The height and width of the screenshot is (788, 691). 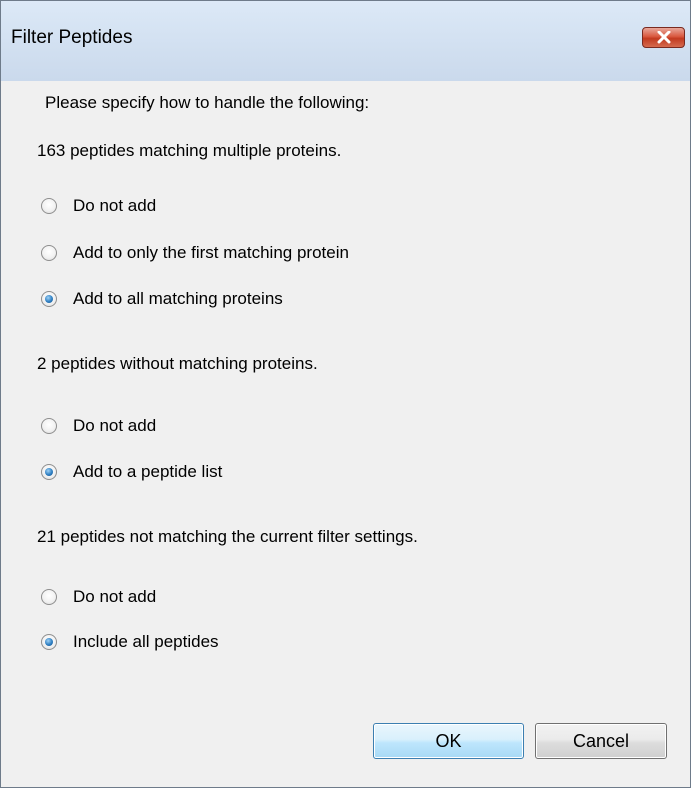 I want to click on radio-label: Add to all matching proteins, so click(x=178, y=299).